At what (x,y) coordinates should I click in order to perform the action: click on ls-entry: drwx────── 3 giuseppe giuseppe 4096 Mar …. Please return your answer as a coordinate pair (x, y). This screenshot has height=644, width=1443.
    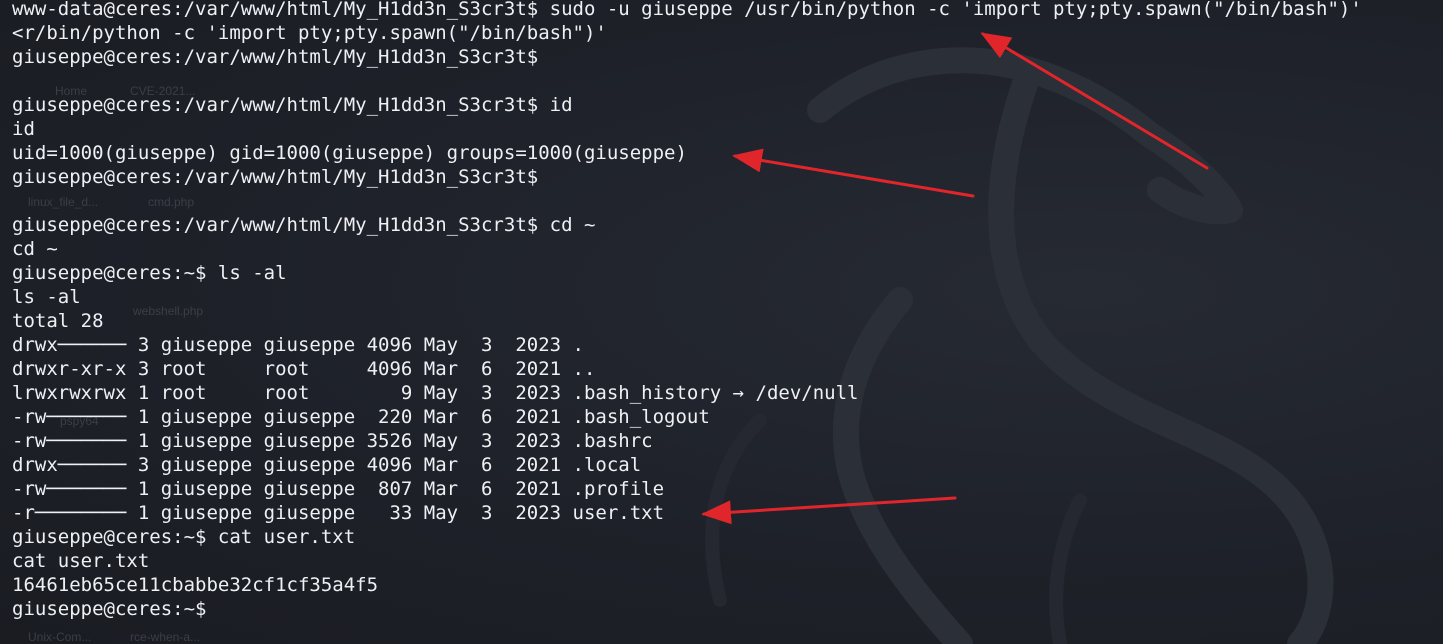
    Looking at the image, I should click on (327, 465).